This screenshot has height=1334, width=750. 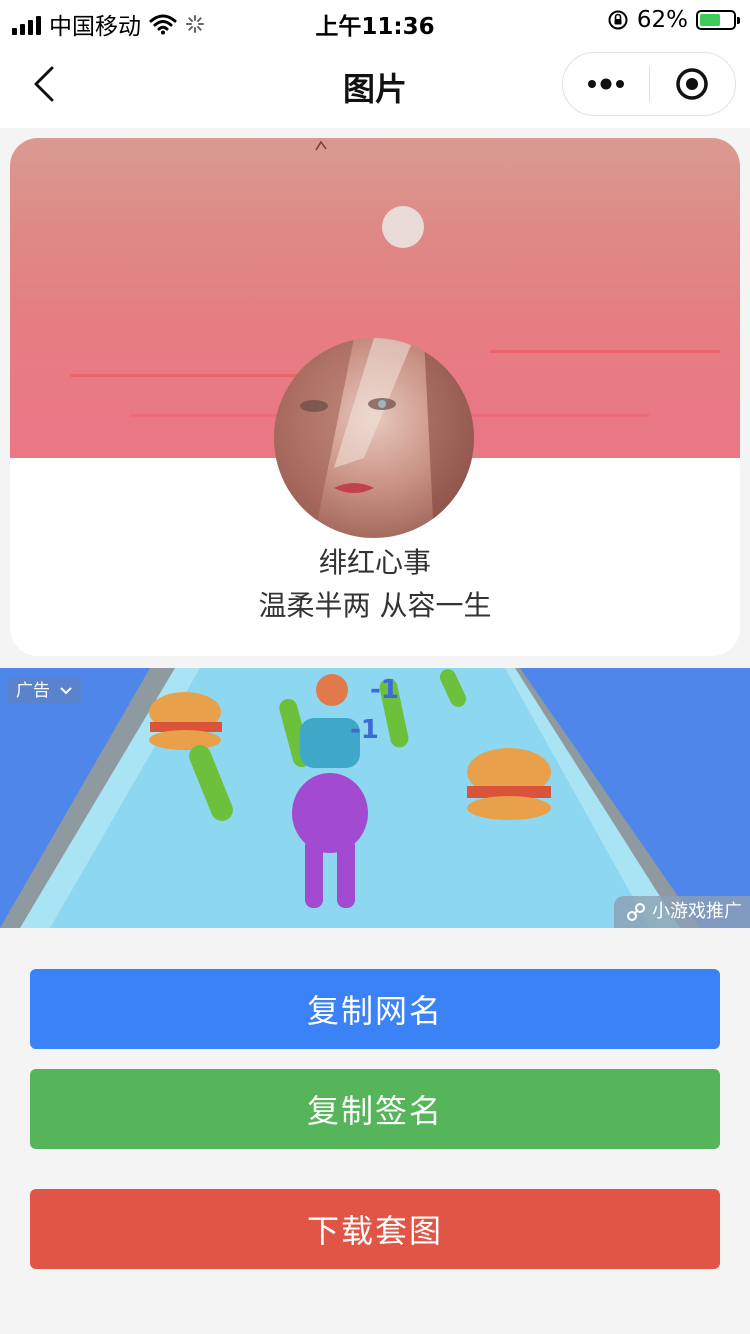 I want to click on close-mini-program-icon, so click(x=692, y=84).